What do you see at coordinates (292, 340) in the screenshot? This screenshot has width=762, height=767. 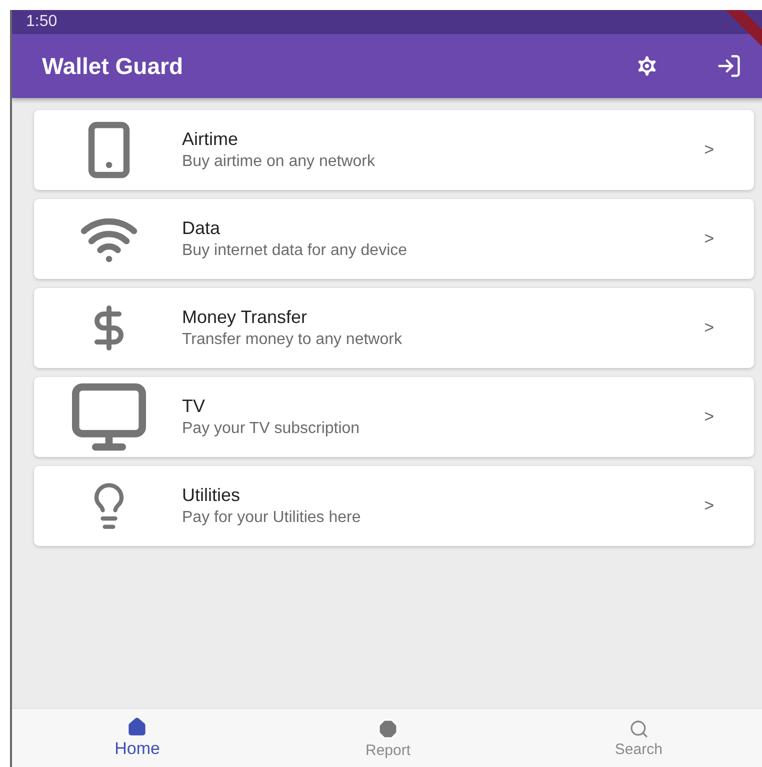 I see `service-subtitle: Transfer money to any network` at bounding box center [292, 340].